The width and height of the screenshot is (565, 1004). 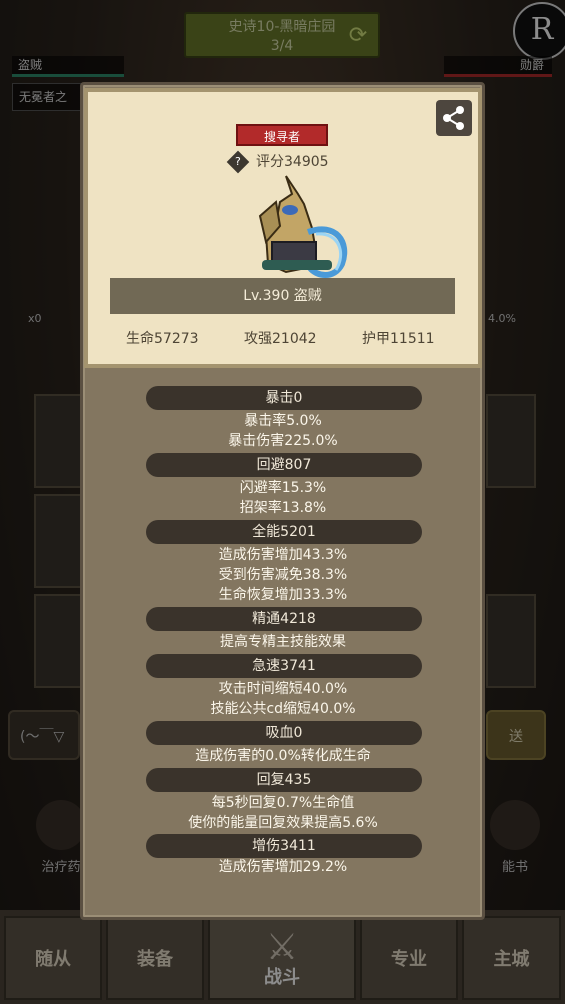 I want to click on character-portrait, so click(x=301, y=228).